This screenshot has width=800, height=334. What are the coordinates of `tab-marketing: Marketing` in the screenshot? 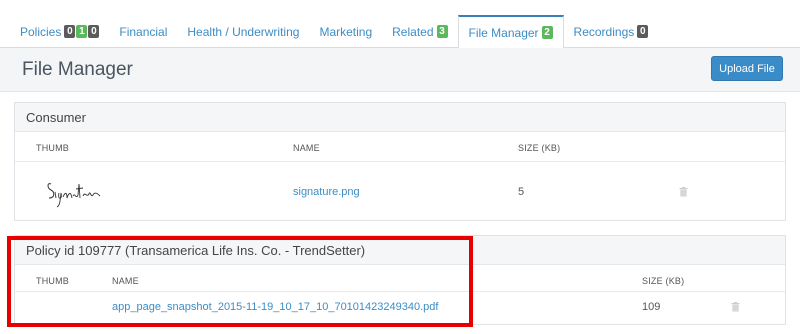 It's located at (345, 31).